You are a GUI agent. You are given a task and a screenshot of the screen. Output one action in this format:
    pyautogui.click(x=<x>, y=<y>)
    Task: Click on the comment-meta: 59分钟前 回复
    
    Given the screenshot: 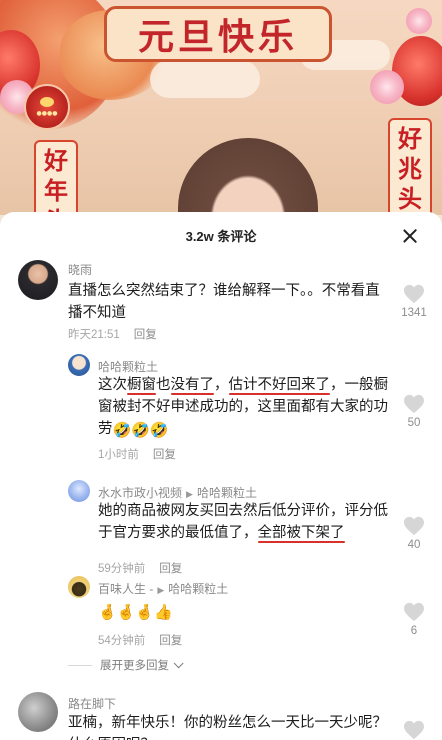 What is the action you would take?
    pyautogui.click(x=140, y=568)
    